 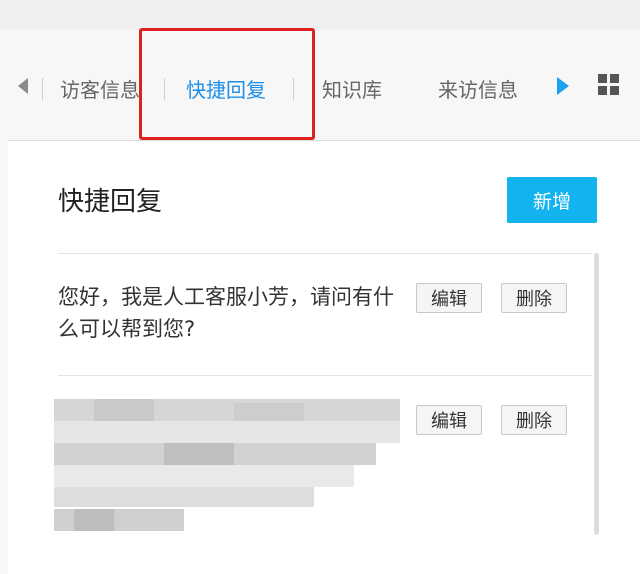 I want to click on highlight-annotation-box, so click(x=227, y=84).